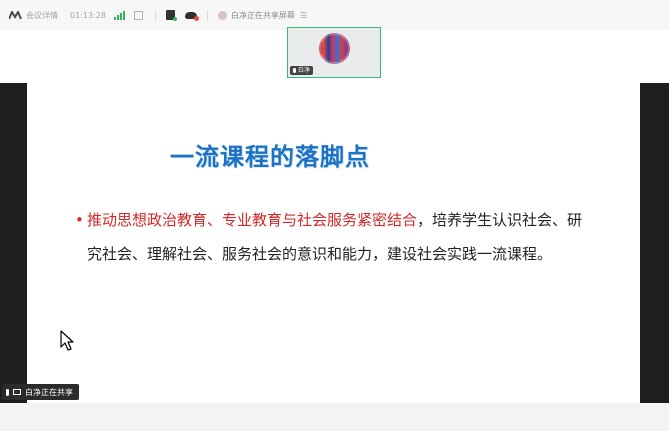  I want to click on meeting-topbar: 会议详情 01:13:28 白净正在共享屏幕 ☰, so click(334, 15).